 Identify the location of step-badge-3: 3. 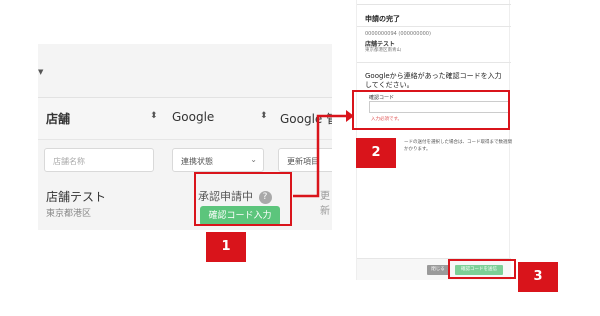
(538, 277).